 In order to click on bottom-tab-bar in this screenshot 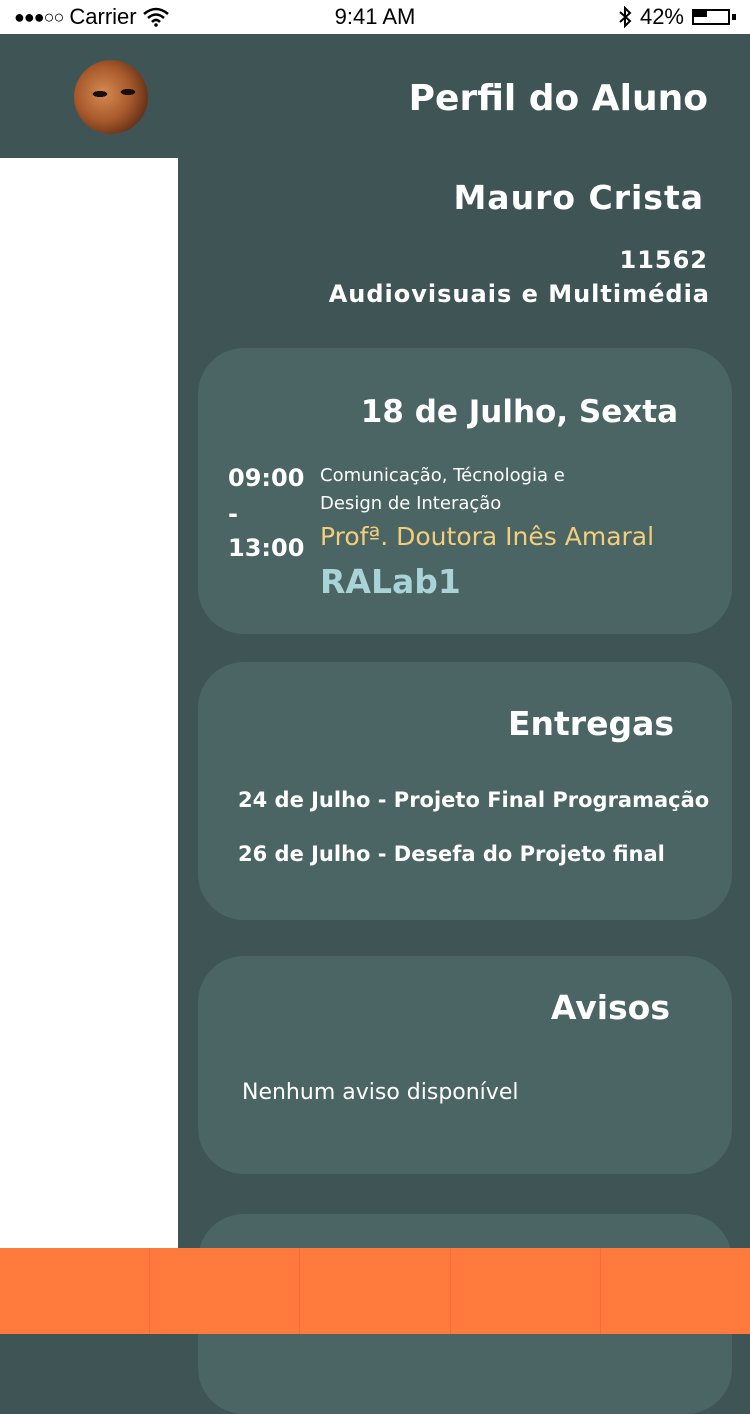, I will do `click(375, 1291)`.